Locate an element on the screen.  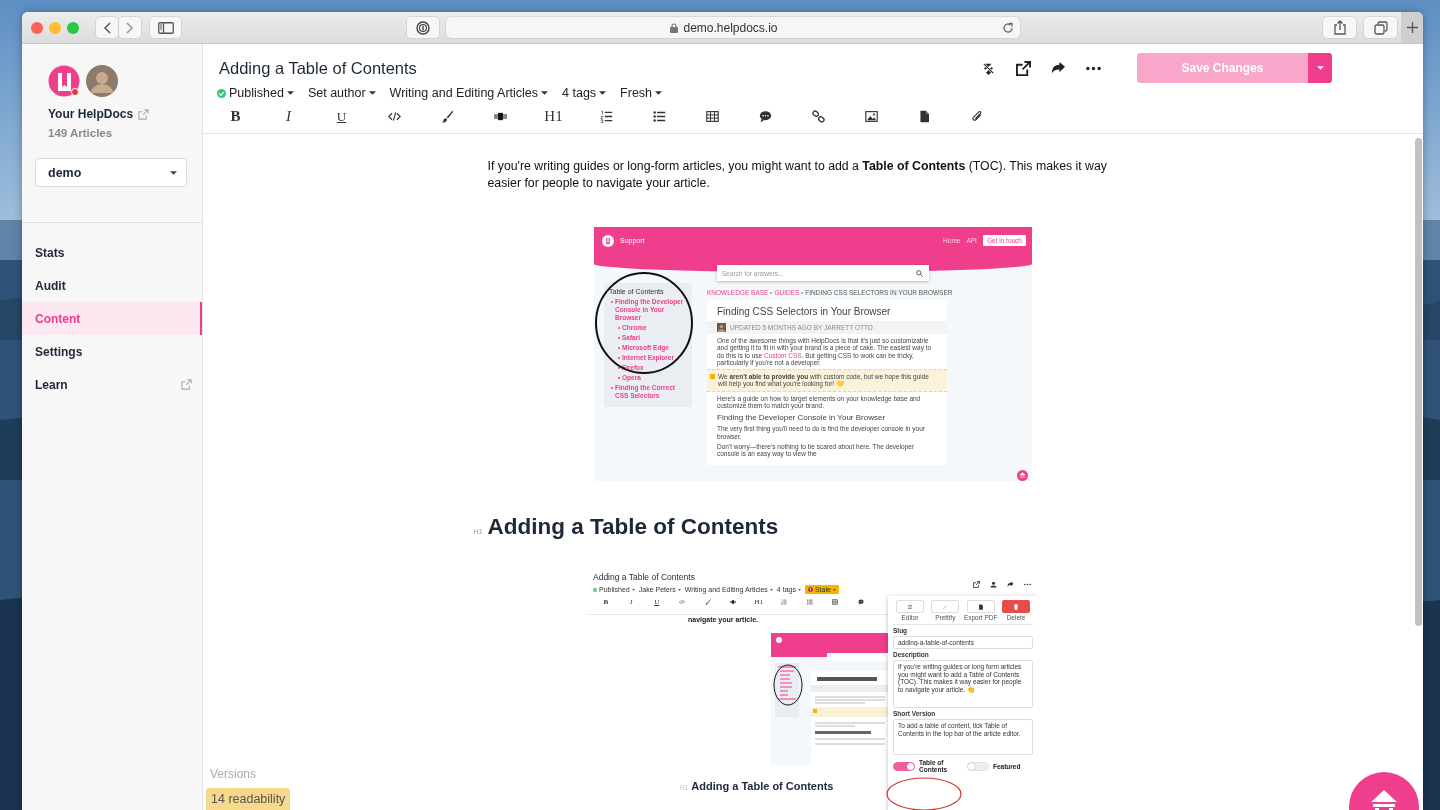
italic-button: I is located at coordinates (288, 116).